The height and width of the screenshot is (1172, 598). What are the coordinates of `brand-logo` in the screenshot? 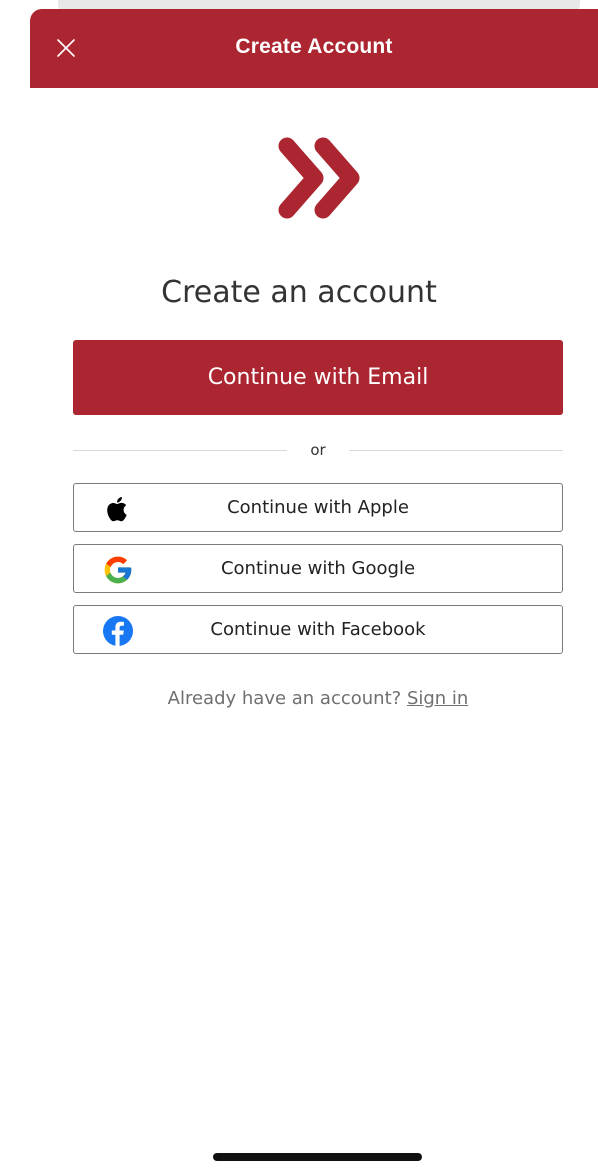 It's located at (319, 178).